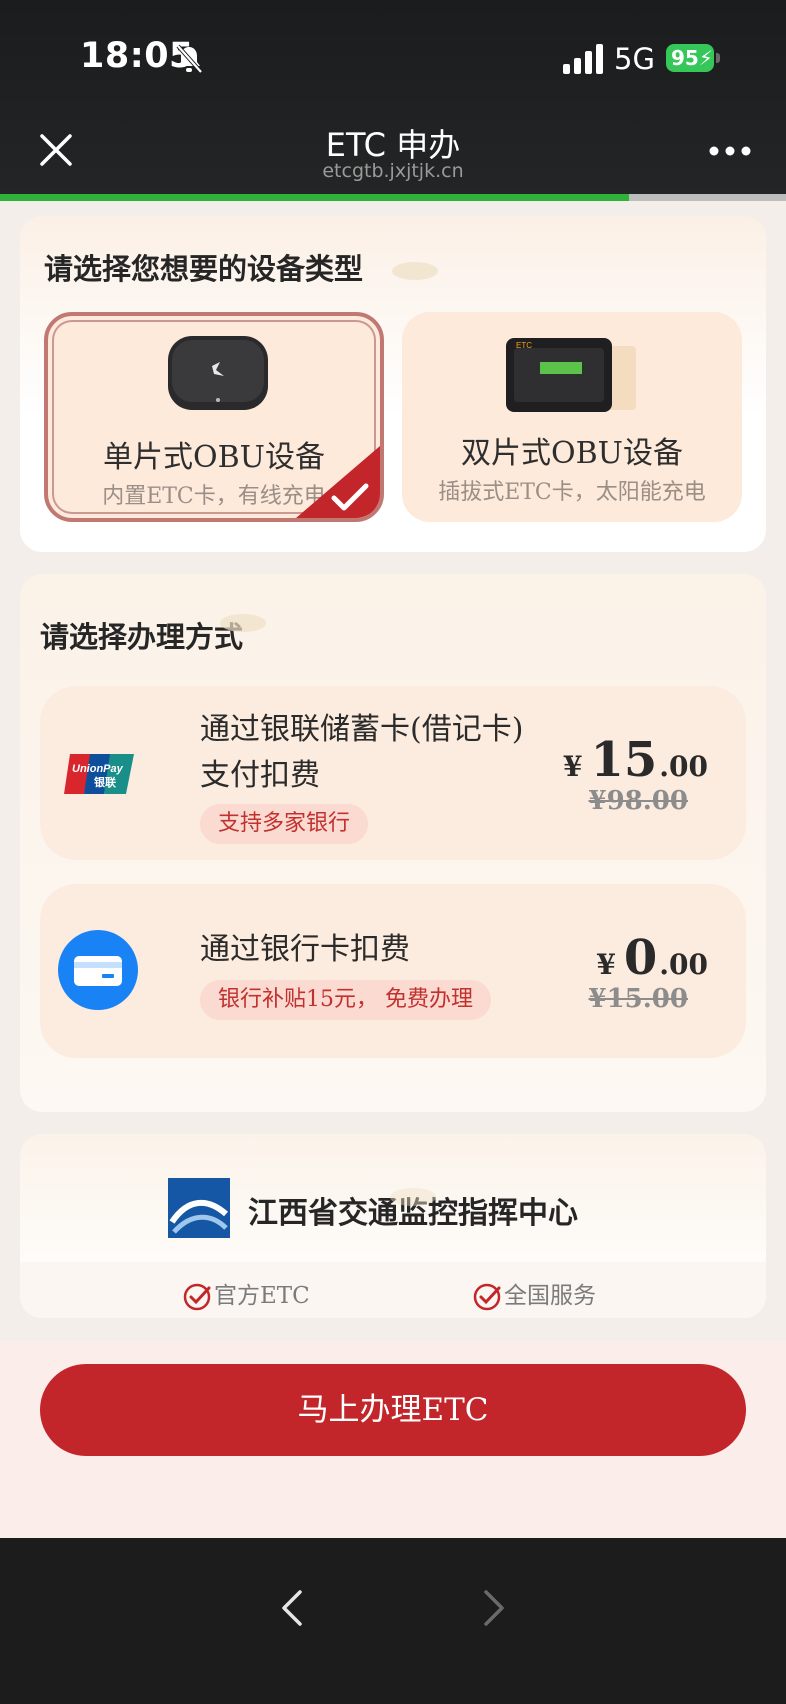 The image size is (786, 1704). What do you see at coordinates (393, 971) in the screenshot?
I see `payment-option-bank-card: 通过银行卡扣费 银行补贴15元， 免费办理 ¥0.00 ¥15.00` at bounding box center [393, 971].